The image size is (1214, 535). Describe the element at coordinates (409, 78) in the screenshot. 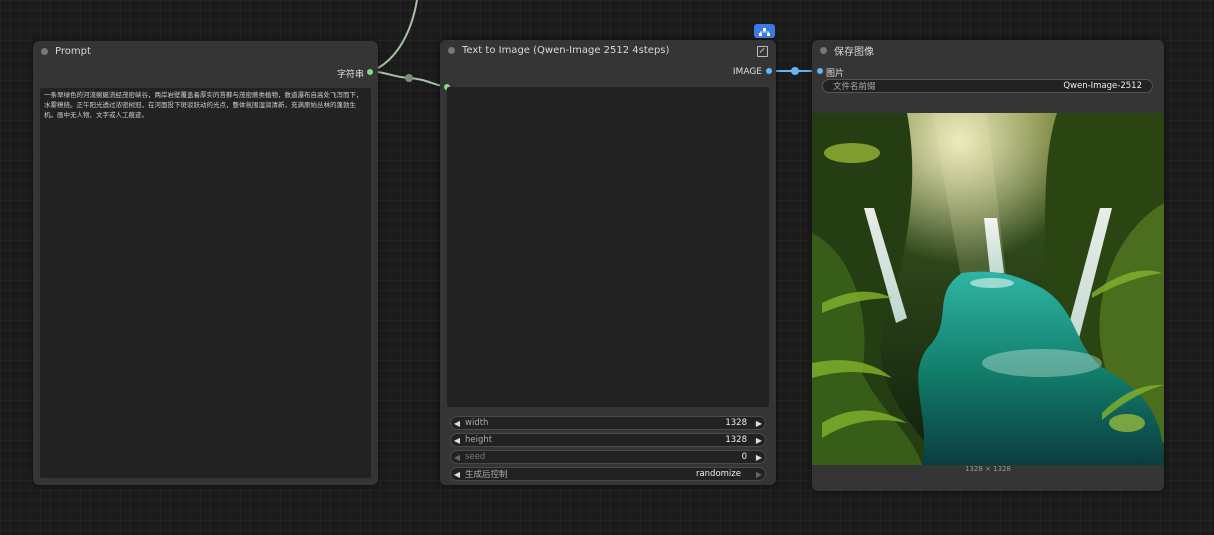

I see `wire-reroute-dot` at that location.